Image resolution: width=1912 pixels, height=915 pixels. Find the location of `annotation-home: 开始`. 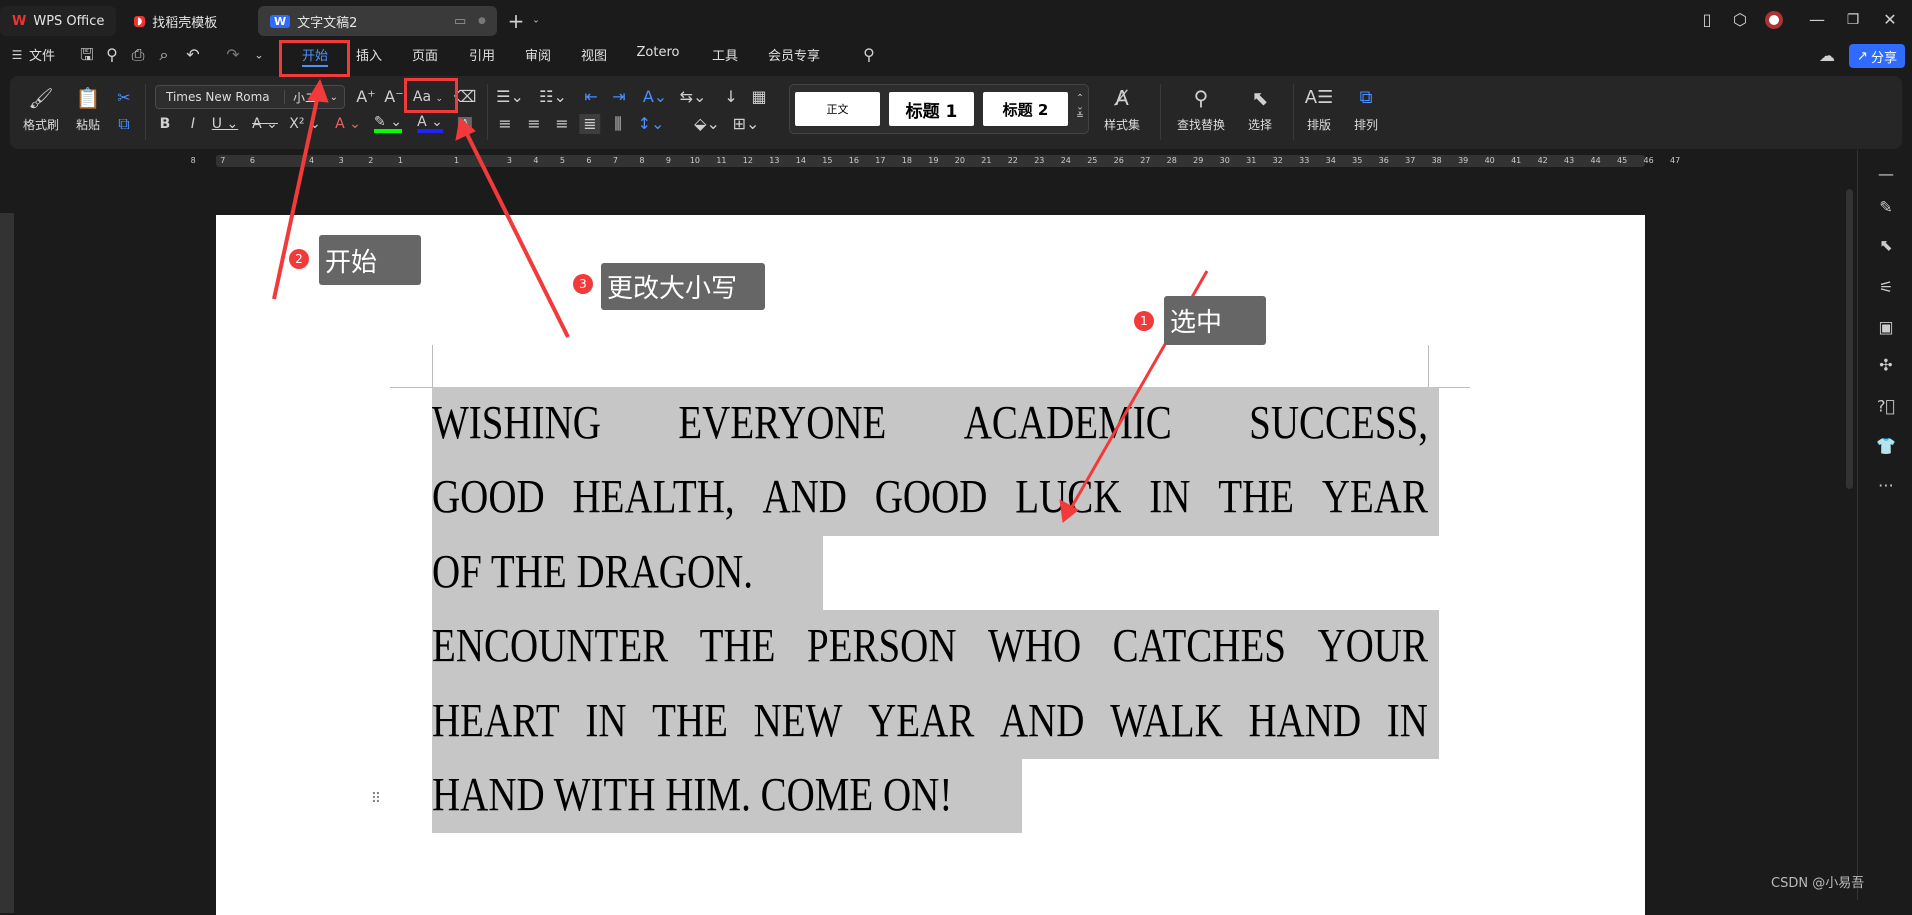

annotation-home: 开始 is located at coordinates (370, 260).